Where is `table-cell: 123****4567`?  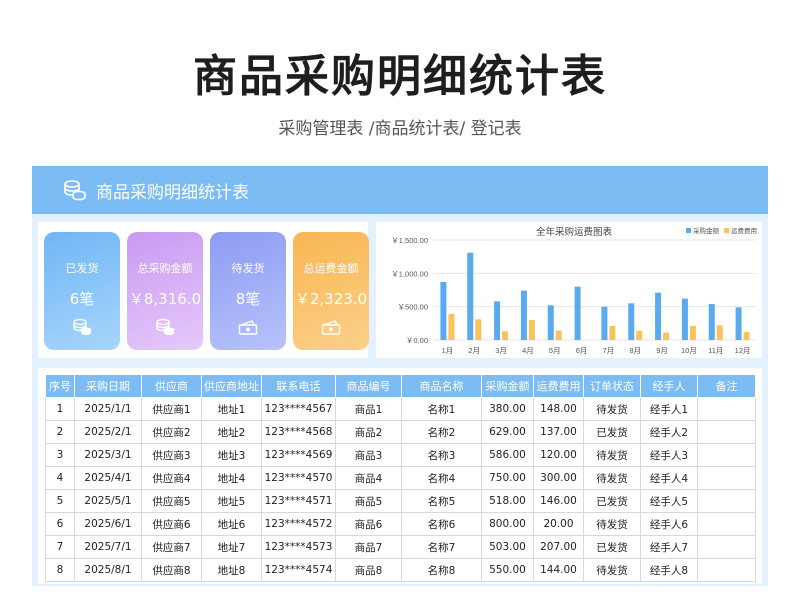 table-cell: 123****4567 is located at coordinates (298, 409).